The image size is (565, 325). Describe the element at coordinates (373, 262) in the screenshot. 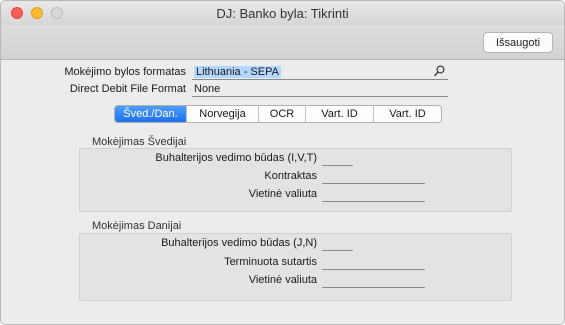

I see `denmark-term-contract-field` at that location.